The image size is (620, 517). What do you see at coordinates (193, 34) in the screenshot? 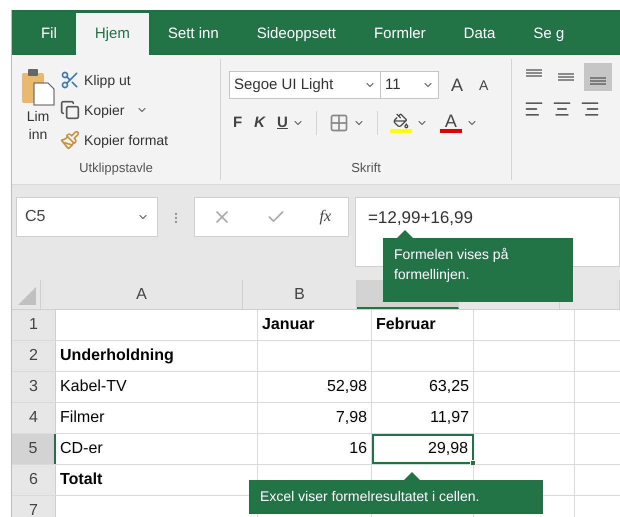
I see `ribbon-tab: Sett inn` at bounding box center [193, 34].